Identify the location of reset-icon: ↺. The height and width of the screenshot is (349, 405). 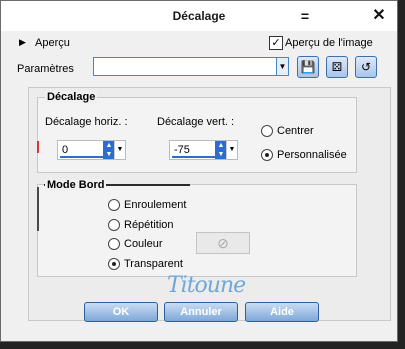
(366, 67).